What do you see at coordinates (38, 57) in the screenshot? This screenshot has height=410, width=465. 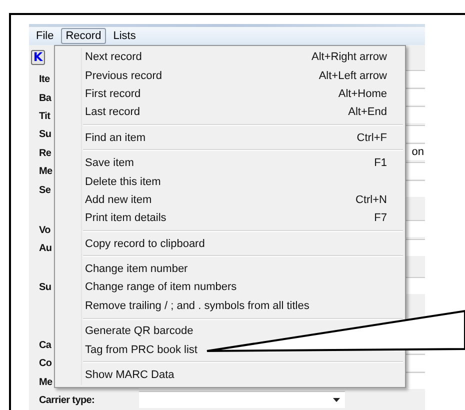 I see `first-record-button: K` at bounding box center [38, 57].